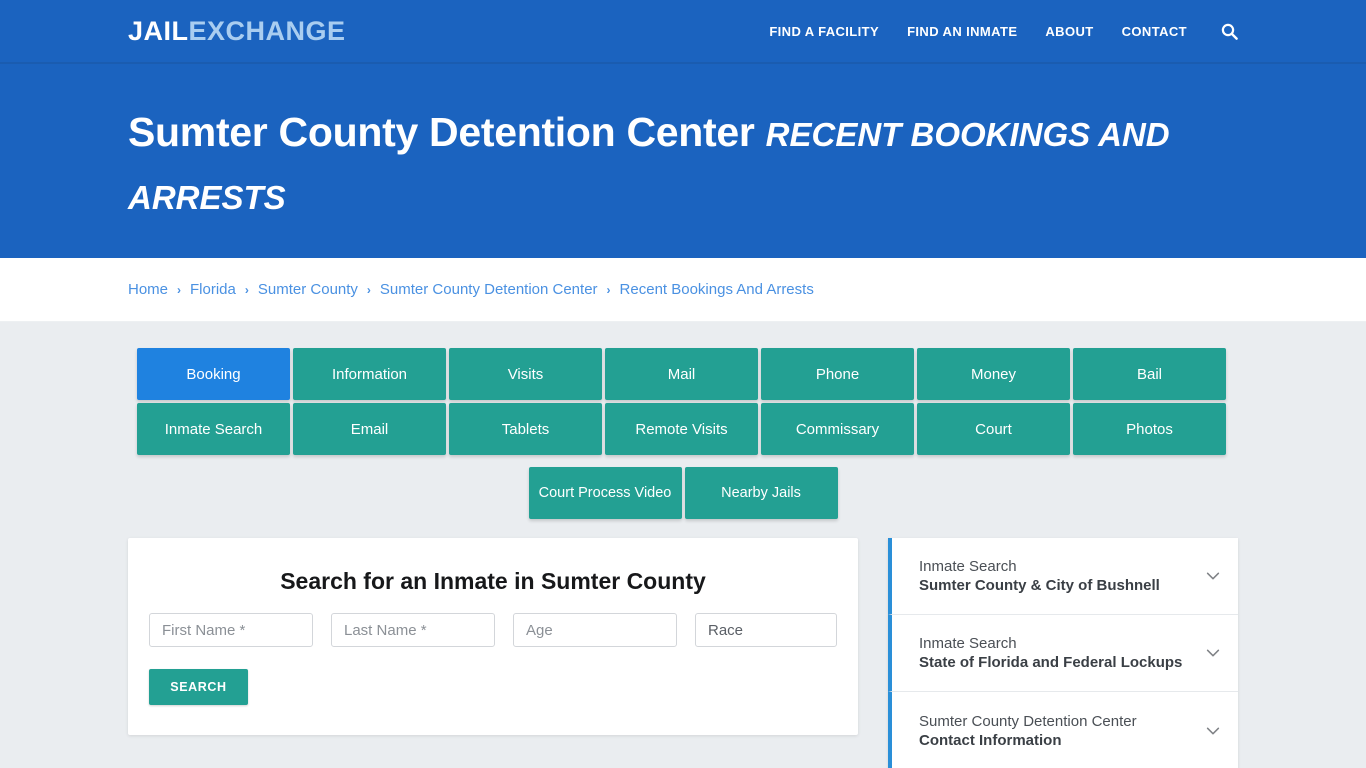 Image resolution: width=1366 pixels, height=768 pixels. What do you see at coordinates (605, 493) in the screenshot?
I see `tab-court-process-video: Court Process Video` at bounding box center [605, 493].